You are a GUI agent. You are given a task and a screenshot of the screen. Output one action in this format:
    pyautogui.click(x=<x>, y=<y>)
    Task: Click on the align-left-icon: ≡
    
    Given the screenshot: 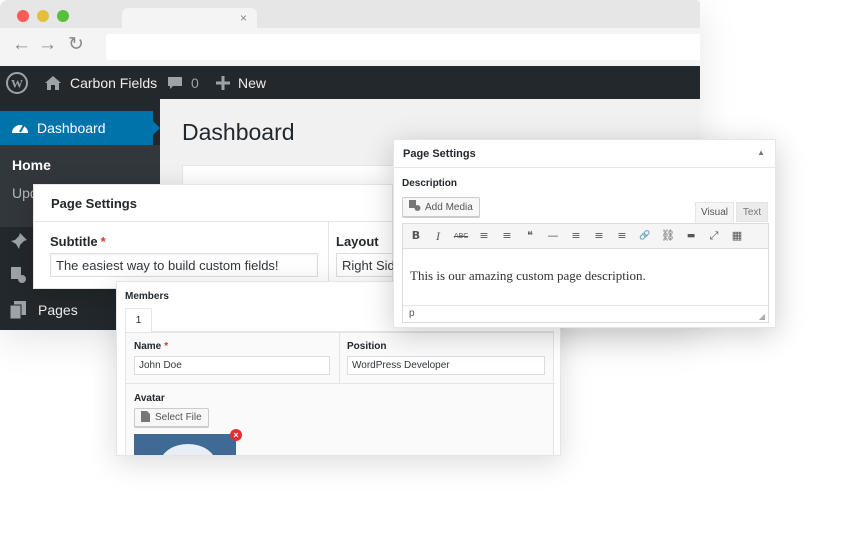 What is the action you would take?
    pyautogui.click(x=576, y=236)
    